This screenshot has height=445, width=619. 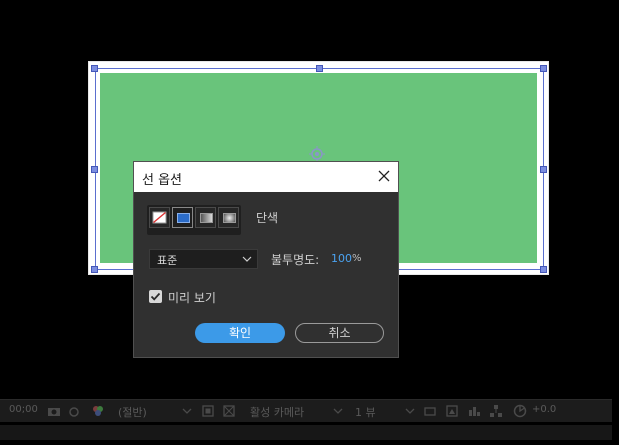 I want to click on handle-bottom-left, so click(x=94, y=269).